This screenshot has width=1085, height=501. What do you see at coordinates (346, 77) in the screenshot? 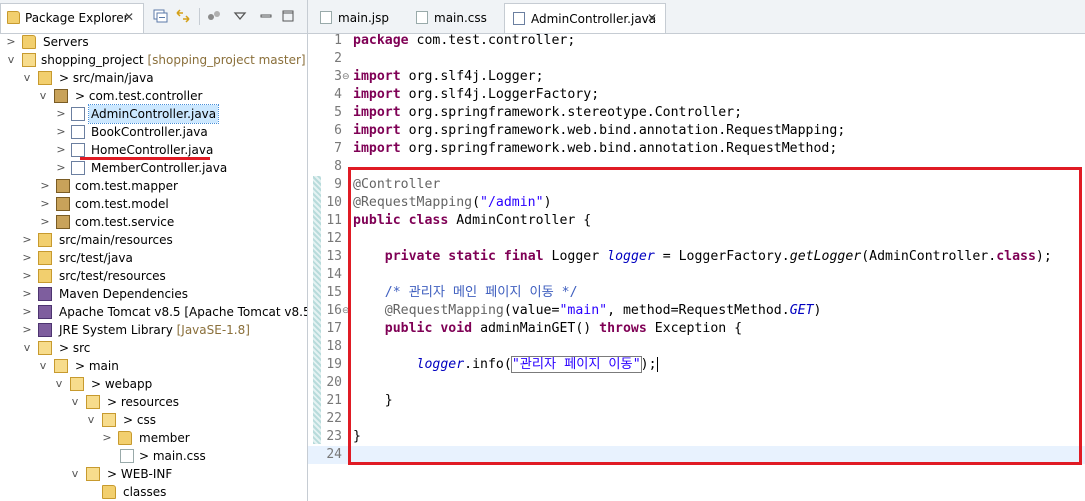
I see `fold-collapse-icon: ⊖` at bounding box center [346, 77].